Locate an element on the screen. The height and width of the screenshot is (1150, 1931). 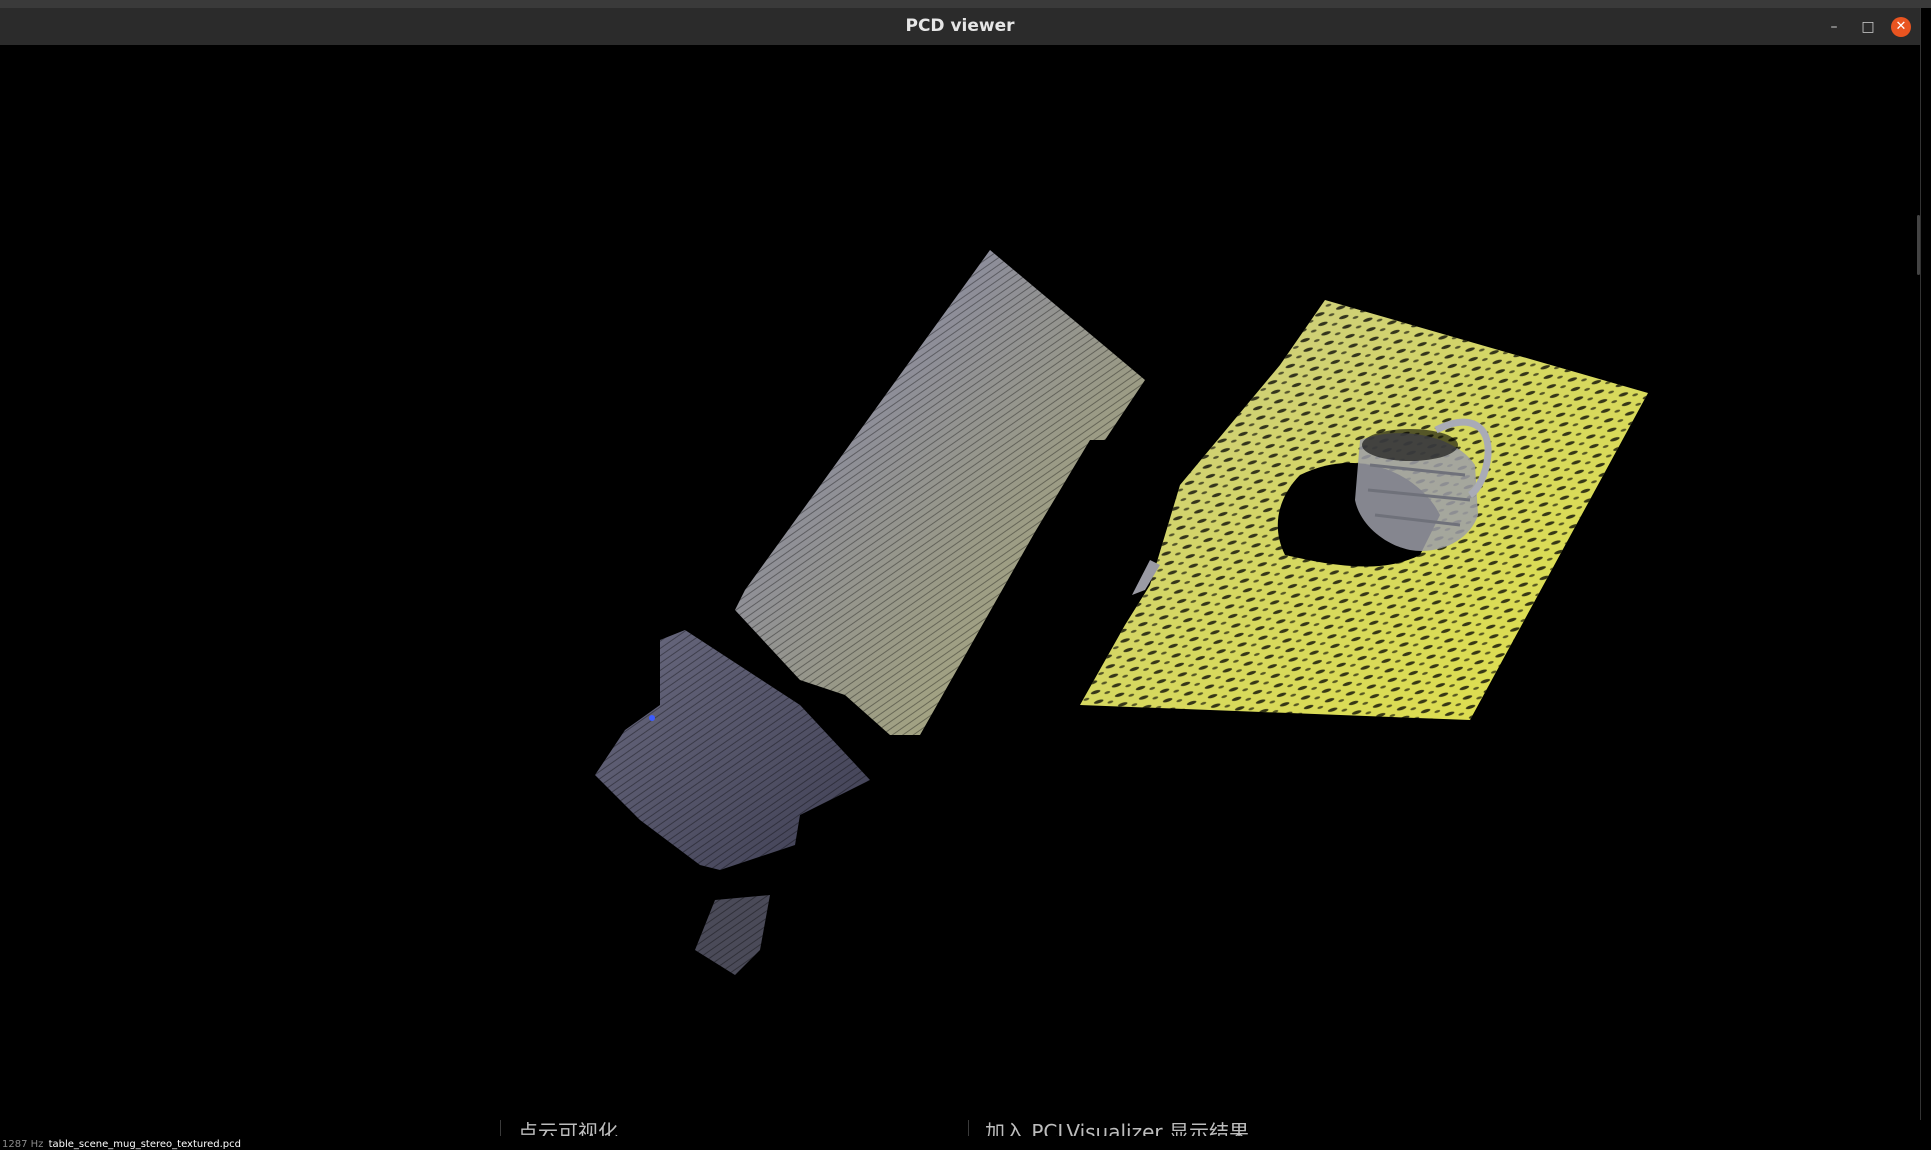
maximize-button: □ is located at coordinates (1868, 27).